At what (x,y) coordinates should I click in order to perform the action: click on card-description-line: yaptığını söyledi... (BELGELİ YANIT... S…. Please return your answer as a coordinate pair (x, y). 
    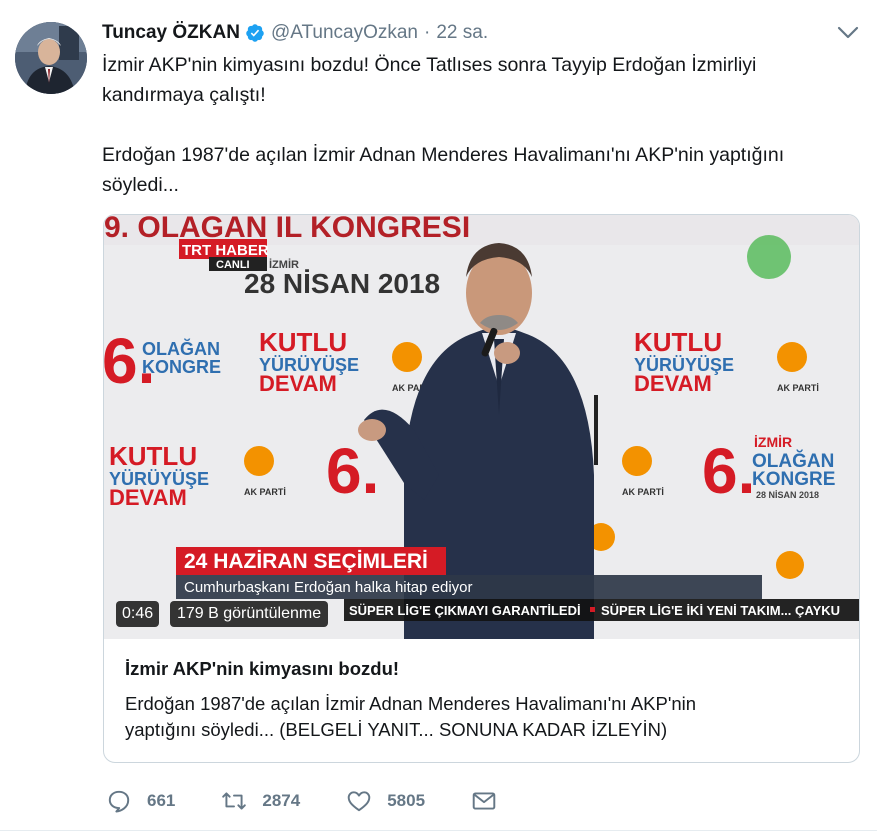
    Looking at the image, I should click on (396, 729).